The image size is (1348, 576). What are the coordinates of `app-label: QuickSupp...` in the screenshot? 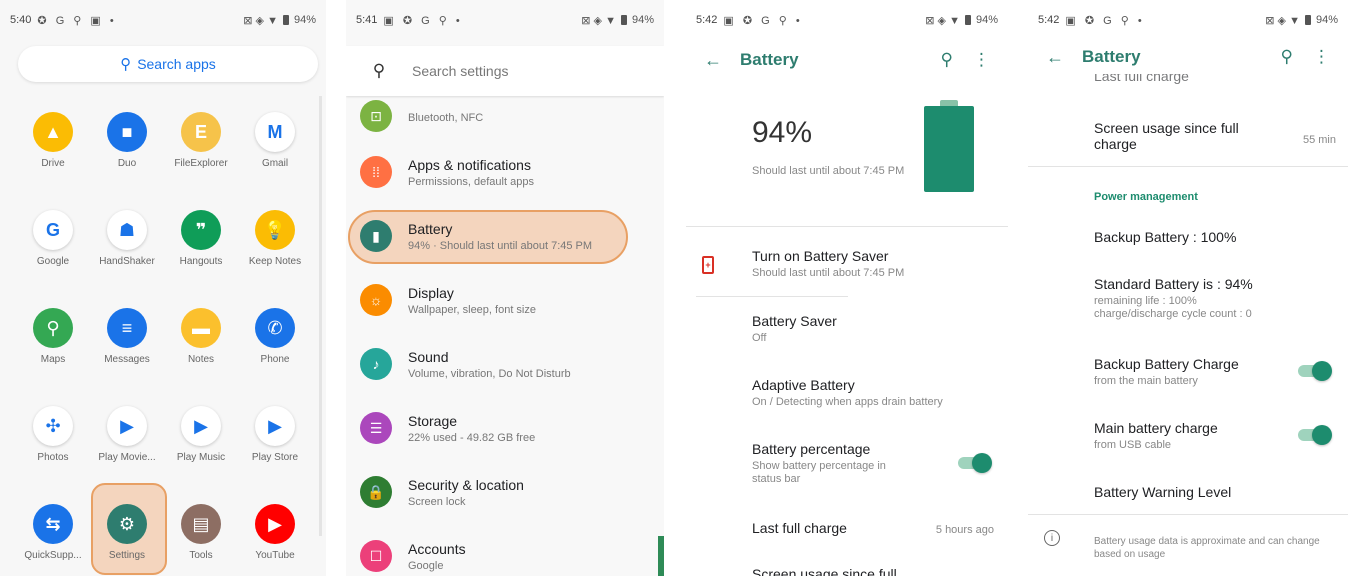 It's located at (53, 555).